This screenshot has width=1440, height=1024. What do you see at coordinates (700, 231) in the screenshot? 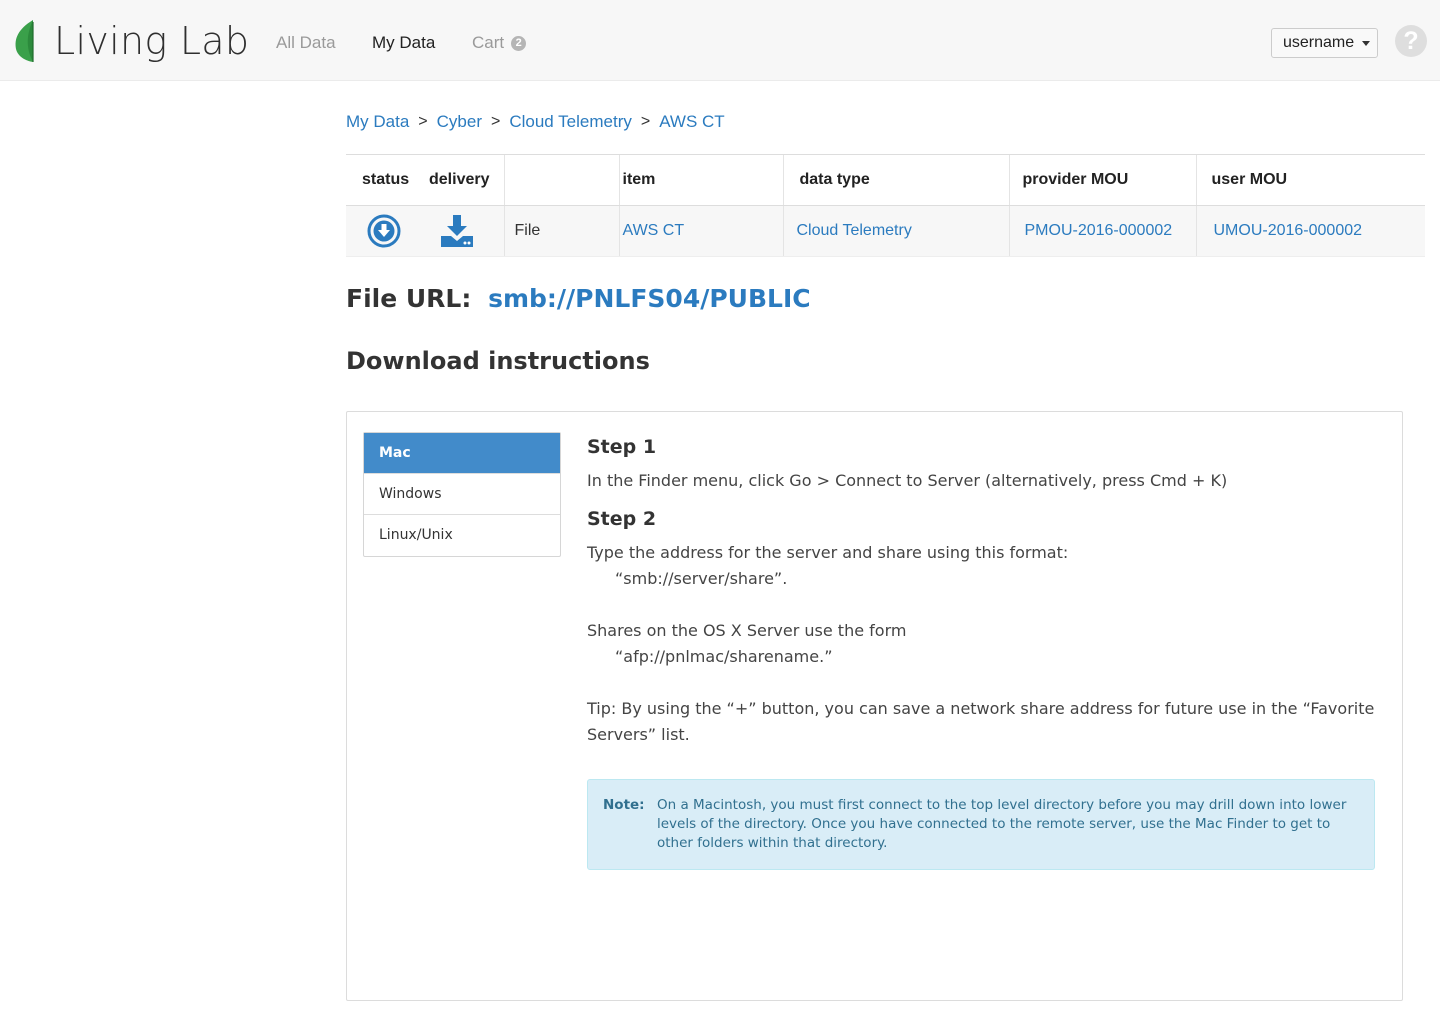
I see `item-cell: AWS CT` at bounding box center [700, 231].